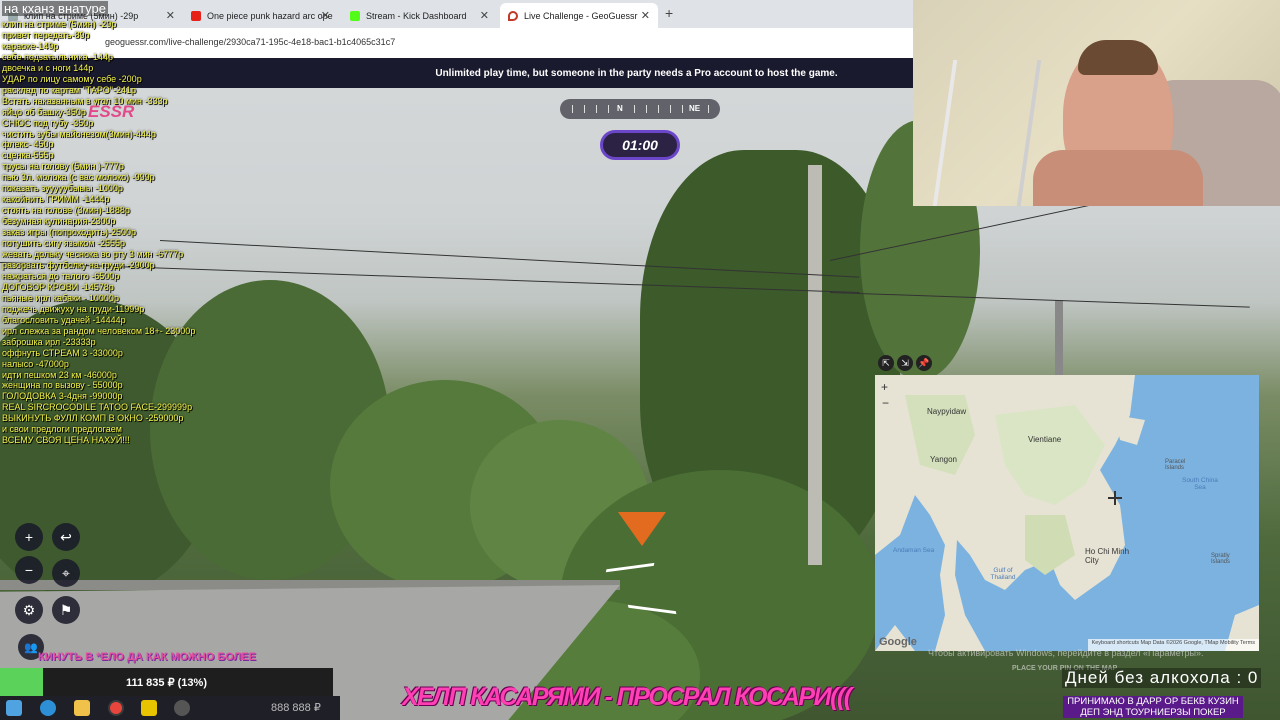 The height and width of the screenshot is (720, 1280). What do you see at coordinates (270, 15) in the screenshot?
I see `tab-label: One piece punk hazard arc ope` at bounding box center [270, 15].